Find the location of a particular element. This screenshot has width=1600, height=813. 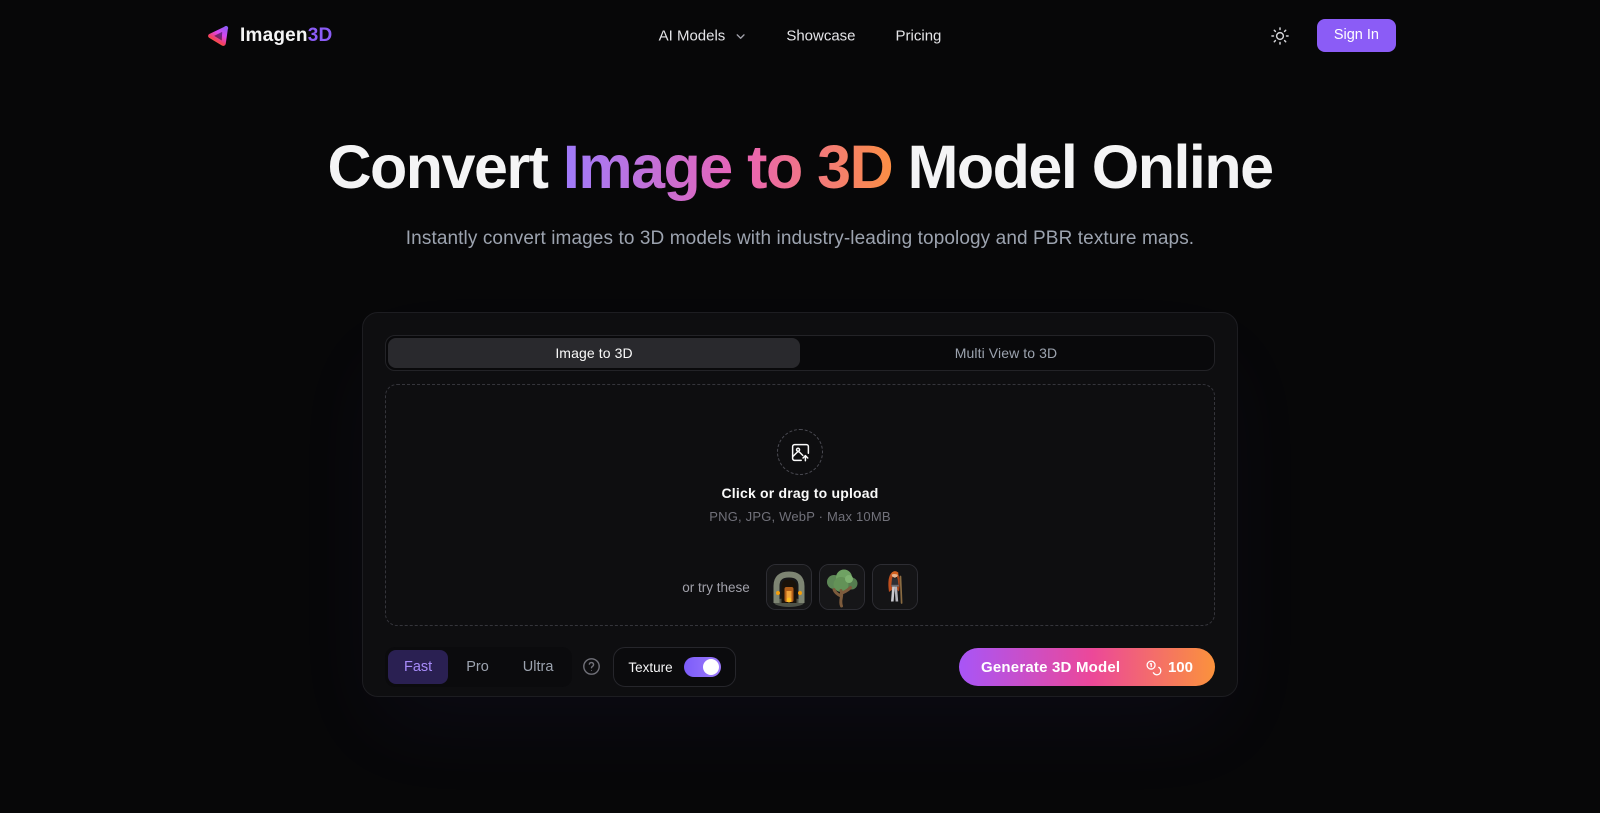

title-gradient-span: Image to 3D is located at coordinates (728, 167).